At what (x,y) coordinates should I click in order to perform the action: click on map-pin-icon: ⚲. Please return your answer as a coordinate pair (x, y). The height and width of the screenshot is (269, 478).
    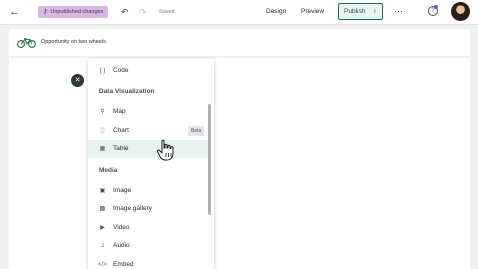
    Looking at the image, I should click on (102, 112).